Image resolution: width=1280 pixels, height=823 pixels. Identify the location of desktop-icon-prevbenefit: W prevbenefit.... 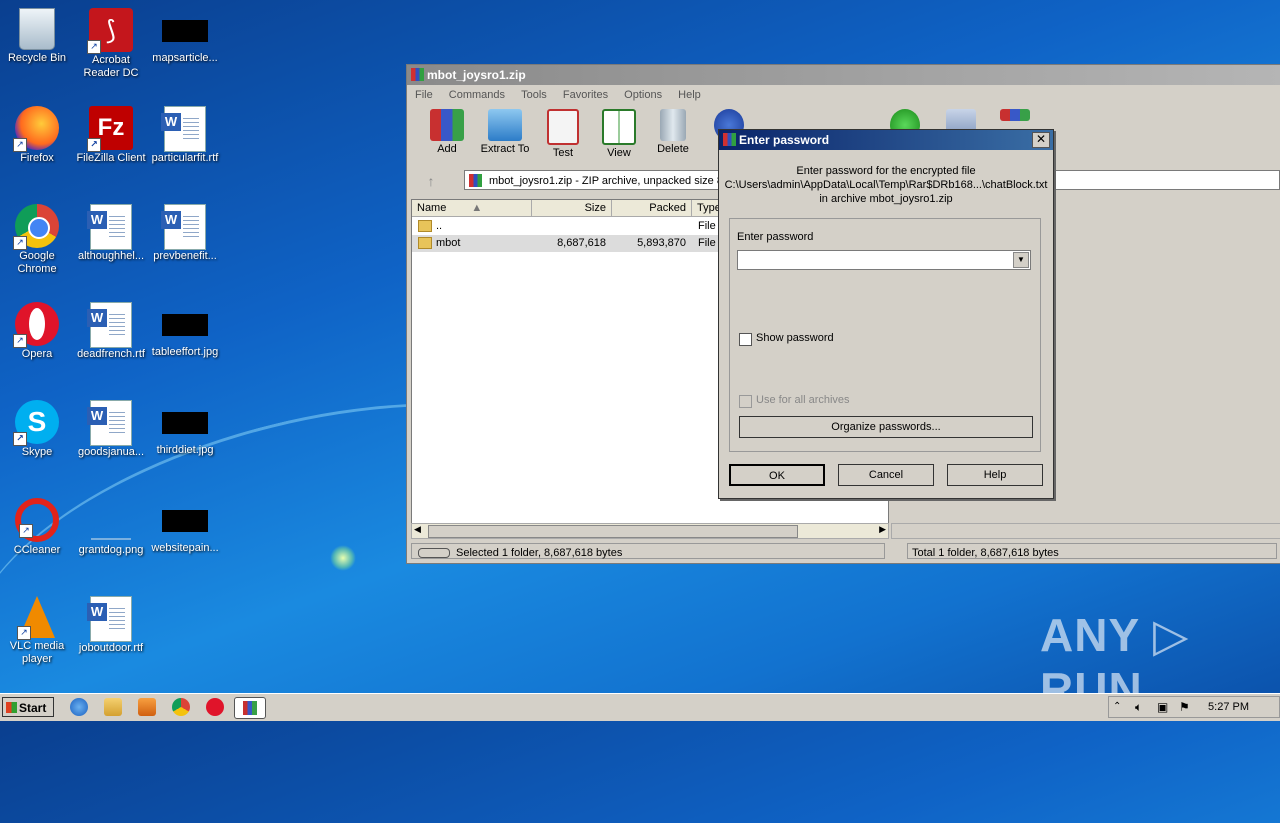
(185, 233).